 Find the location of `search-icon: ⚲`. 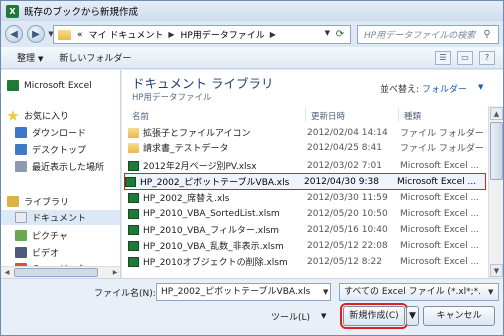

search-icon: ⚲ is located at coordinates (487, 34).